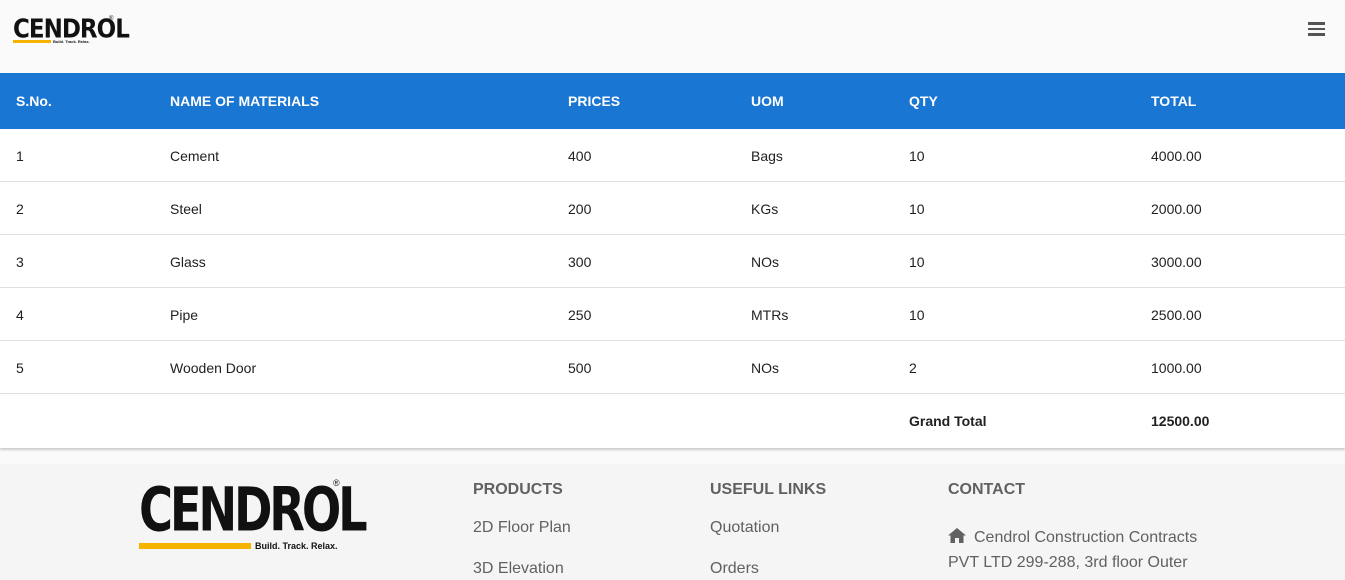  I want to click on cell-name: Wooden Door, so click(213, 368).